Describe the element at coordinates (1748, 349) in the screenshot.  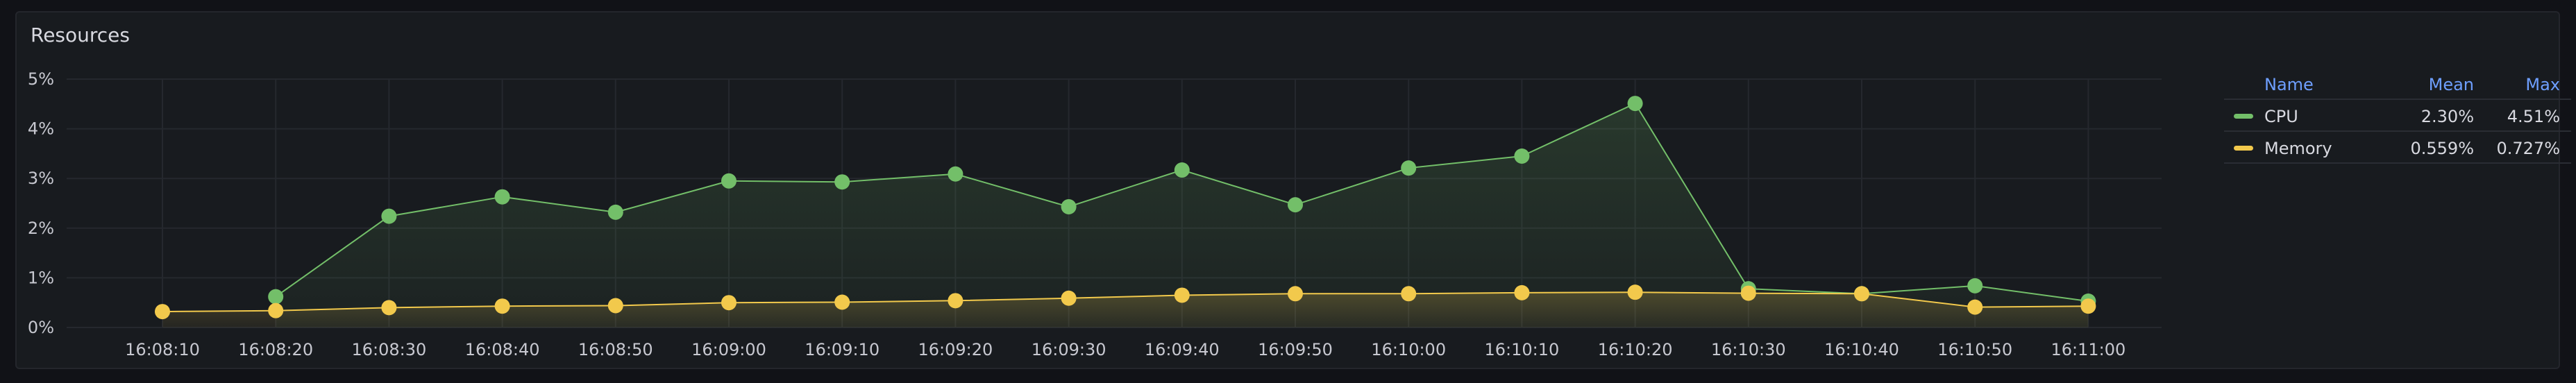
I see `x-tick-label: 16:10:30` at that location.